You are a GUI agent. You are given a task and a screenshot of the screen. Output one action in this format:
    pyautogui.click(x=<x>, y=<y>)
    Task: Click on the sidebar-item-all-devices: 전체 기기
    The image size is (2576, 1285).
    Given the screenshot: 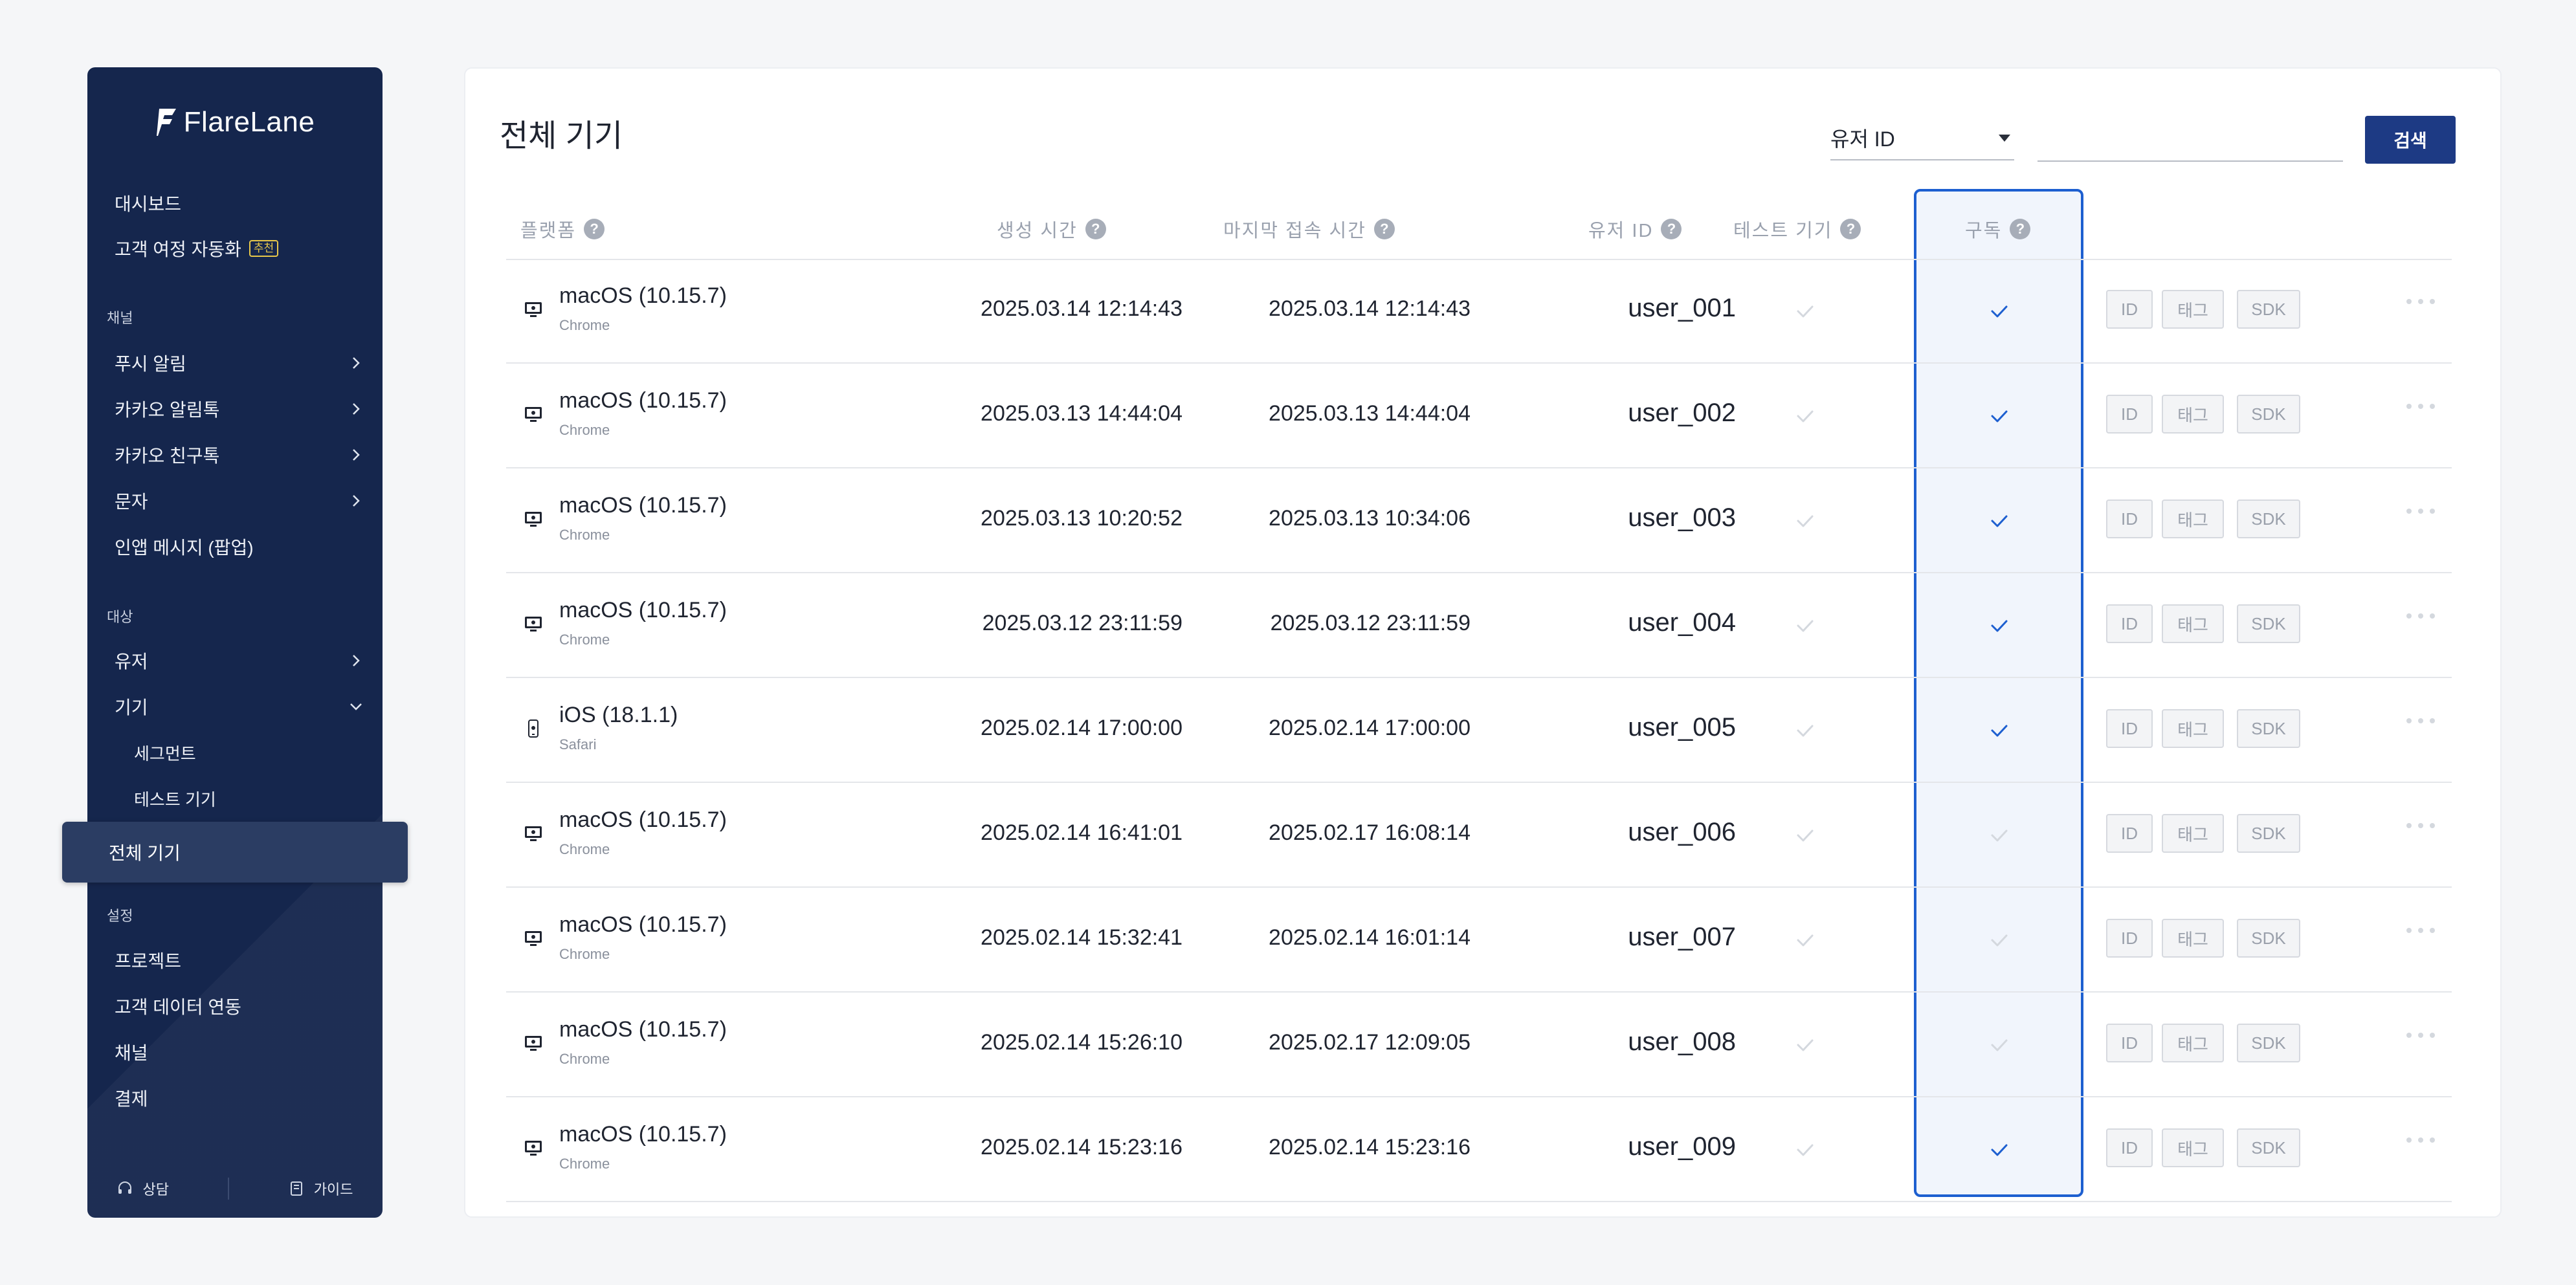 What is the action you would take?
    pyautogui.click(x=235, y=852)
    